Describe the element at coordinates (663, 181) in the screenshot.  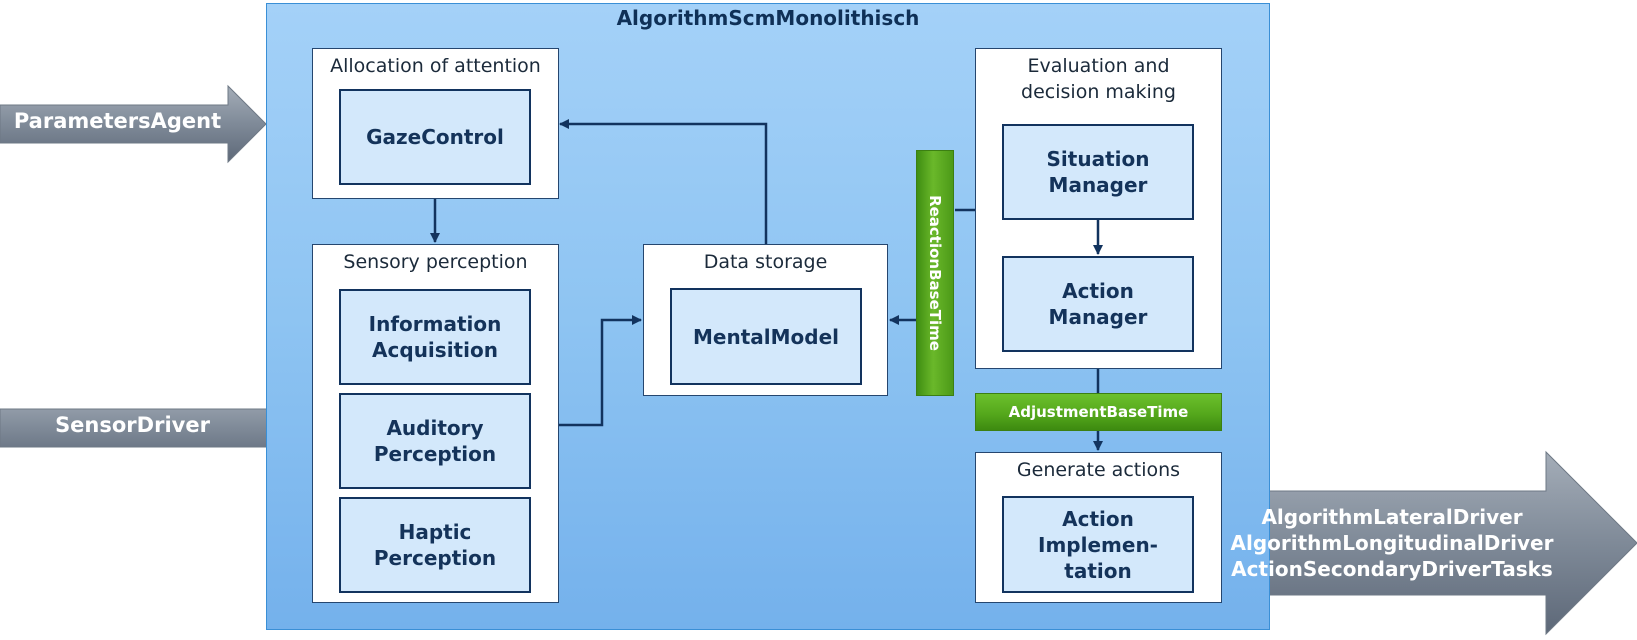
I see `connector-storage-to-gaze` at that location.